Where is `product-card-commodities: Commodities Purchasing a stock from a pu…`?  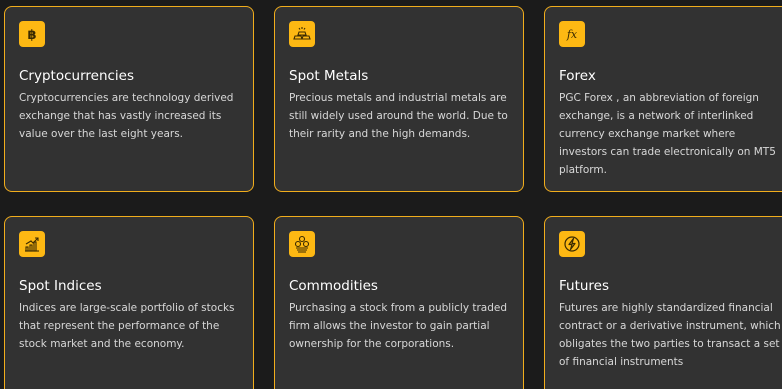
product-card-commodities: Commodities Purchasing a stock from a pu… is located at coordinates (399, 302).